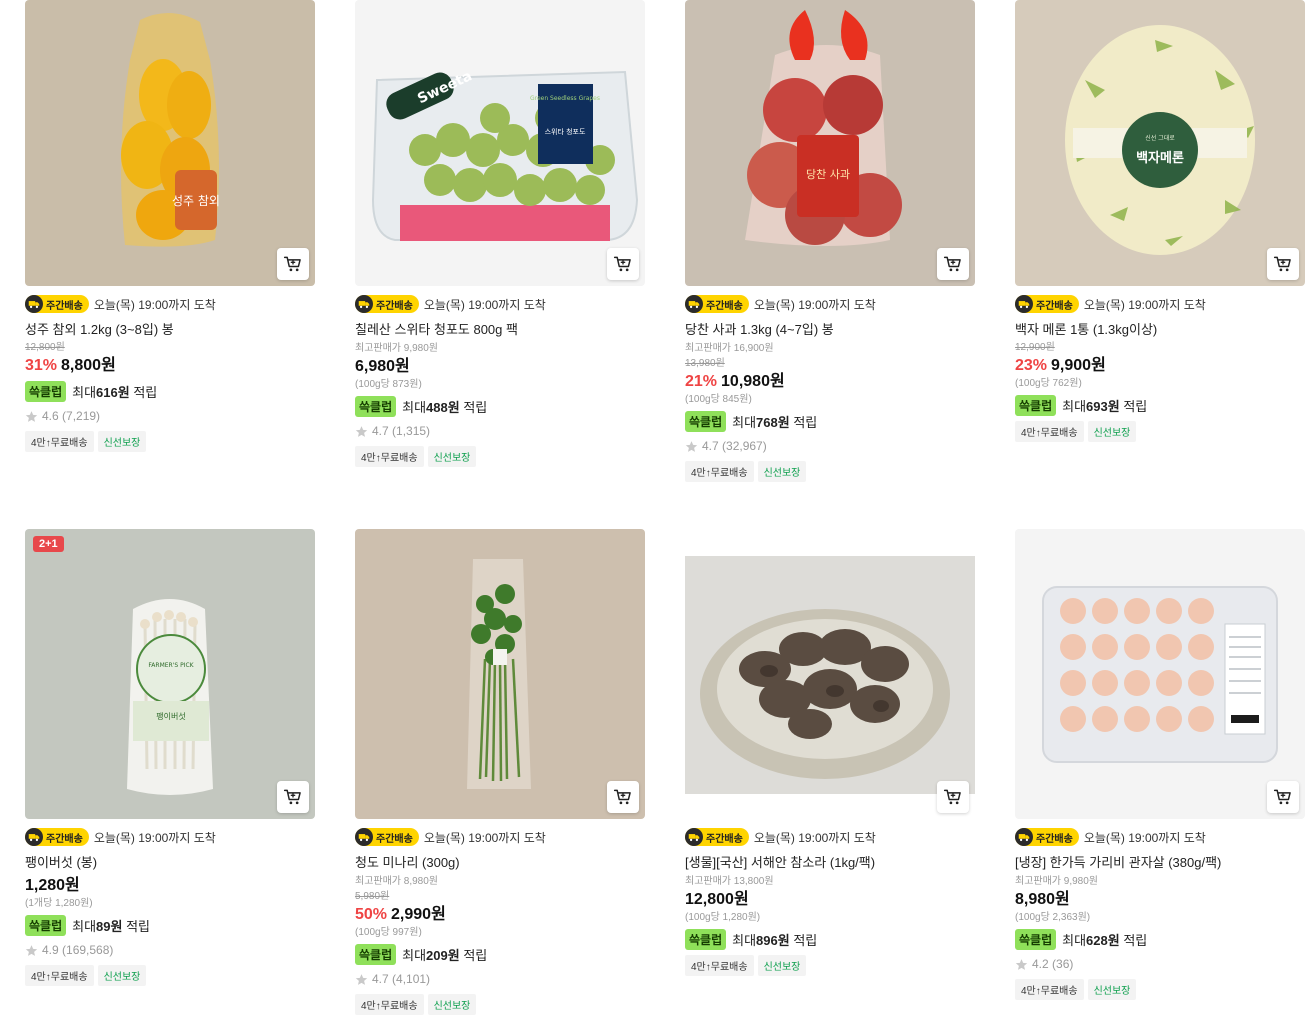  What do you see at coordinates (414, 955) in the screenshot?
I see `points-prefix: 최대` at bounding box center [414, 955].